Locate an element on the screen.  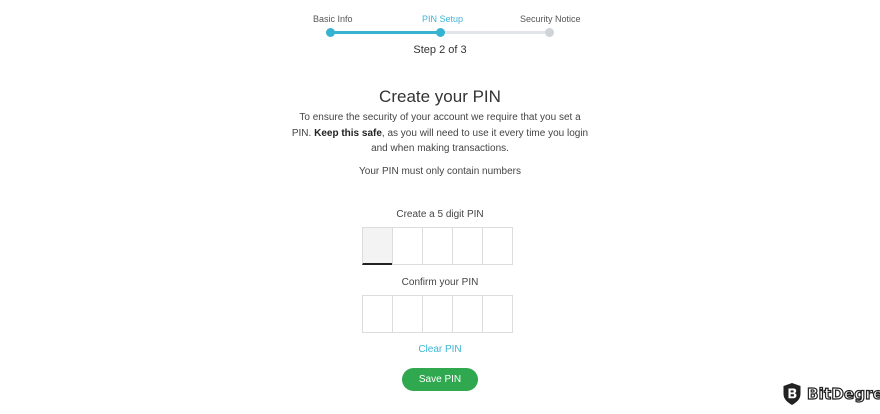
intro-text-bold: Keep this safe is located at coordinates (348, 133).